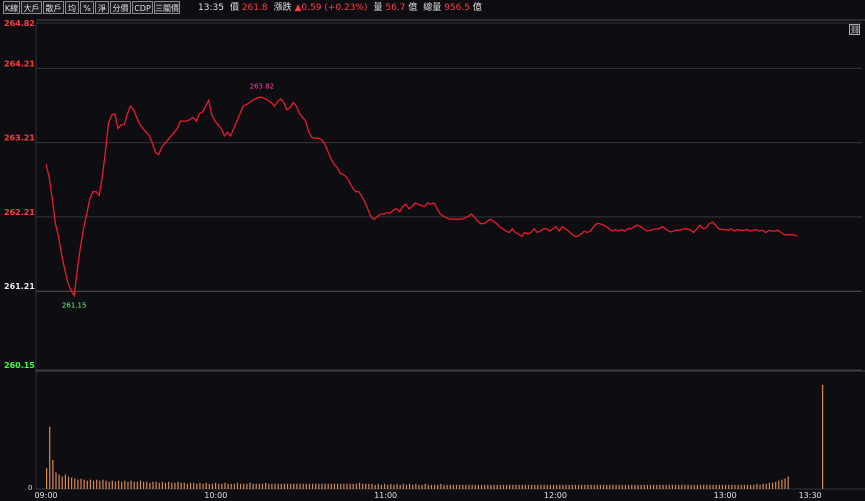 This screenshot has width=865, height=501. What do you see at coordinates (262, 86) in the screenshot?
I see `high-price-label: 263.82` at bounding box center [262, 86].